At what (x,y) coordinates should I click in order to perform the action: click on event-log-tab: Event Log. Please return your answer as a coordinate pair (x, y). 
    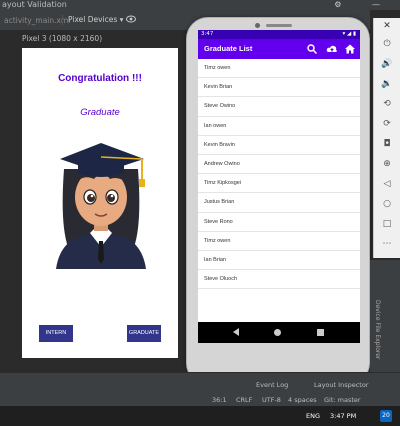
    Looking at the image, I should click on (272, 385).